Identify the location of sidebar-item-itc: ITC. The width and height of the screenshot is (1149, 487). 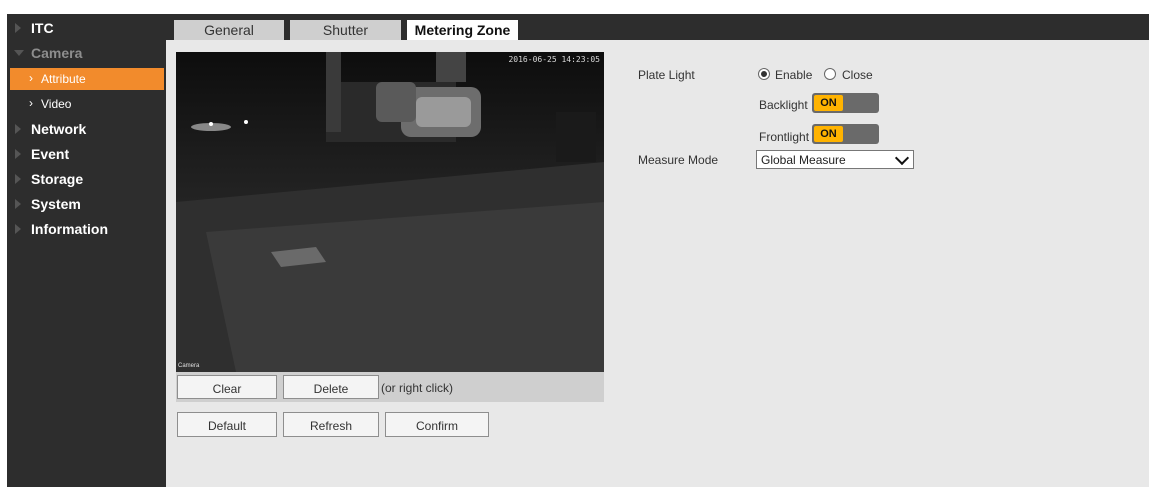
(86, 28).